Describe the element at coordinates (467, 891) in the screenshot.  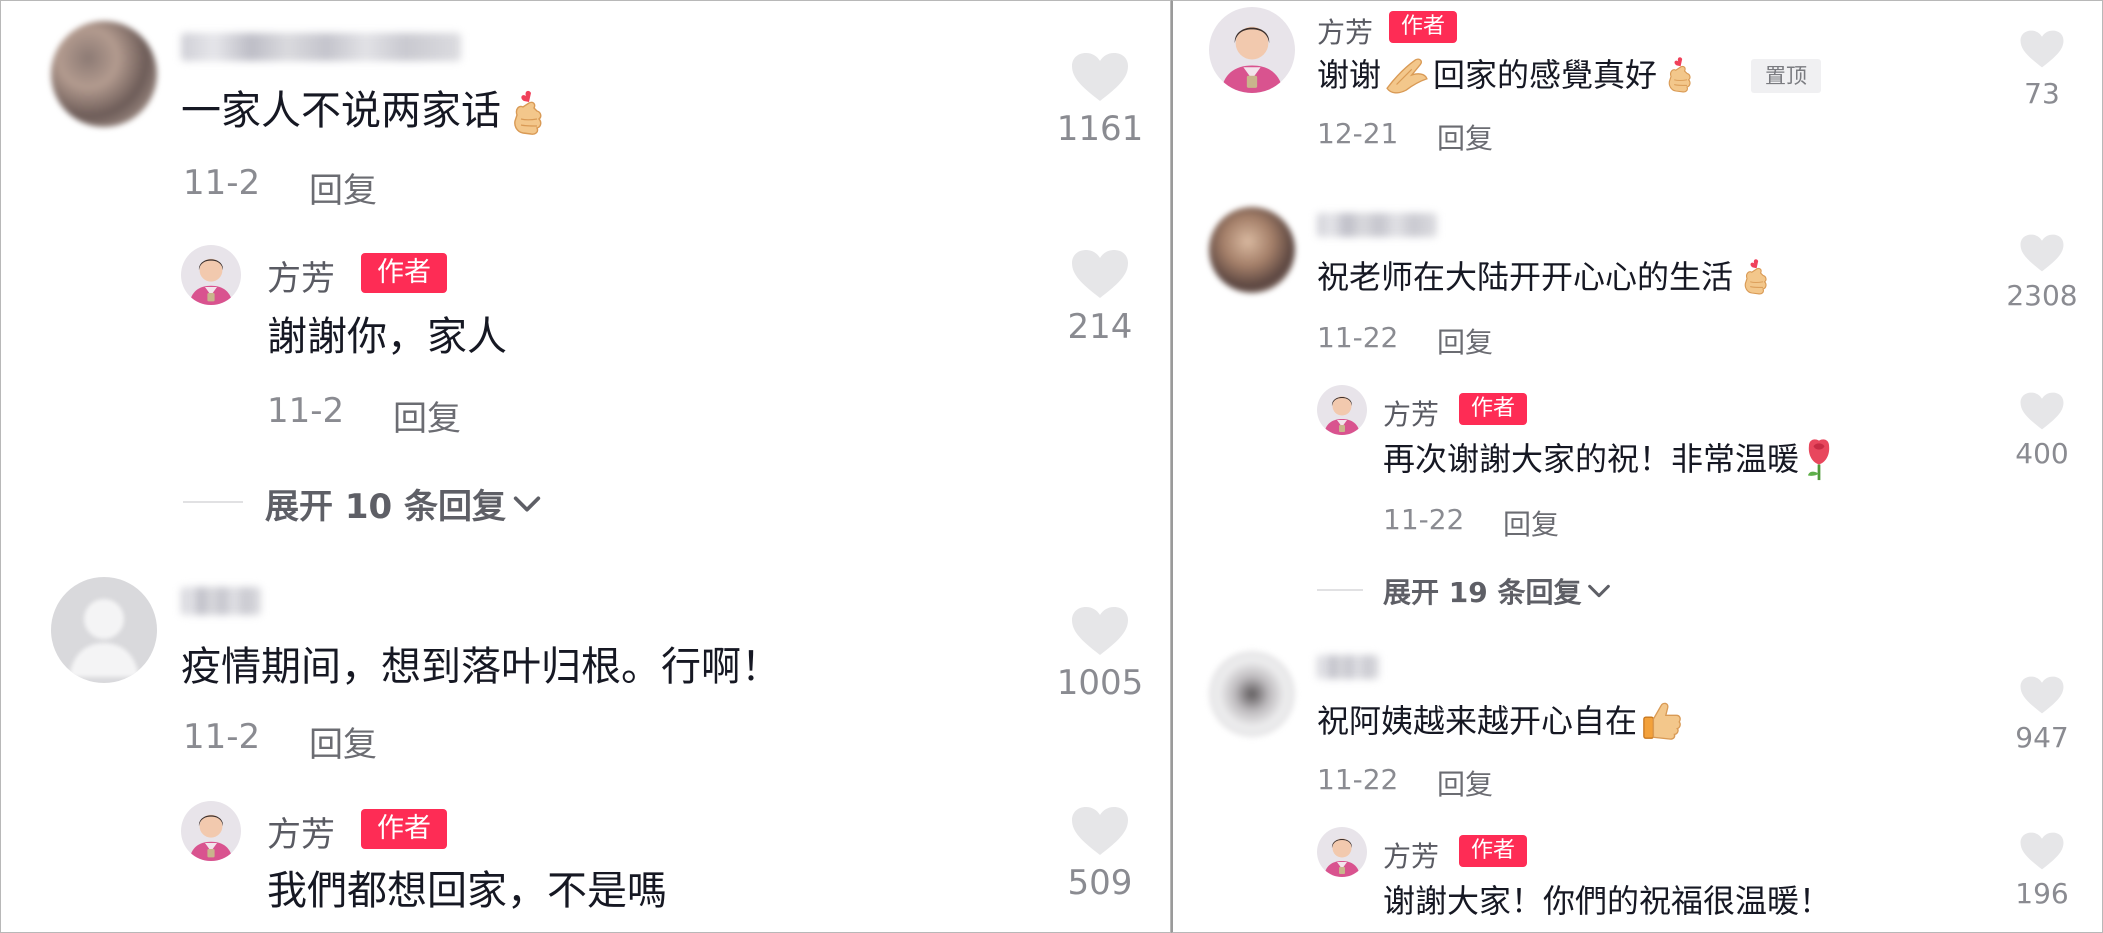
I see `reply-text: 我們都想回家，不是嗎` at that location.